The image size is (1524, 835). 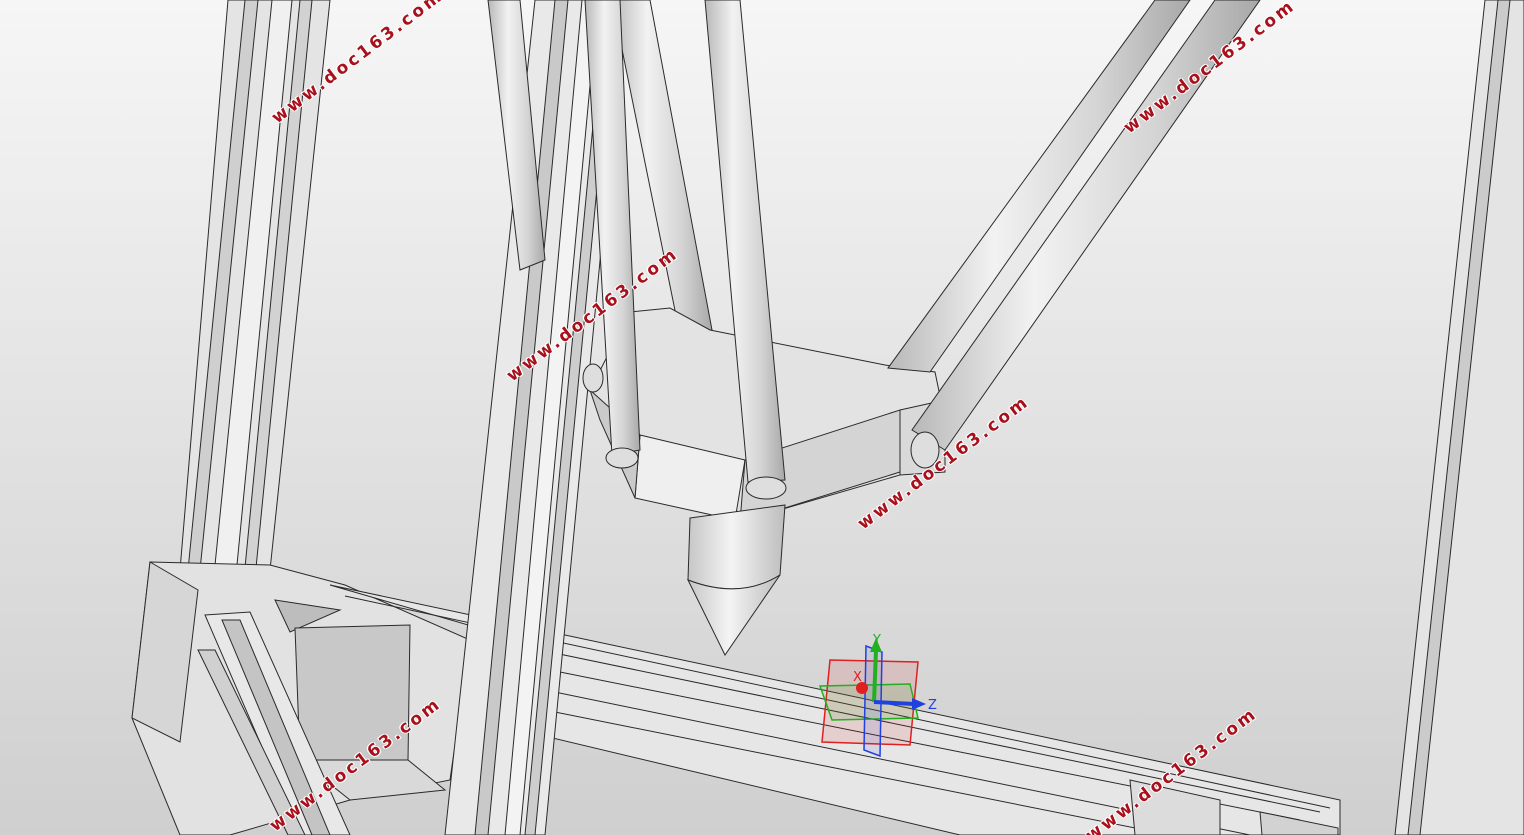 I want to click on z-axis-label: Z, so click(x=932, y=705).